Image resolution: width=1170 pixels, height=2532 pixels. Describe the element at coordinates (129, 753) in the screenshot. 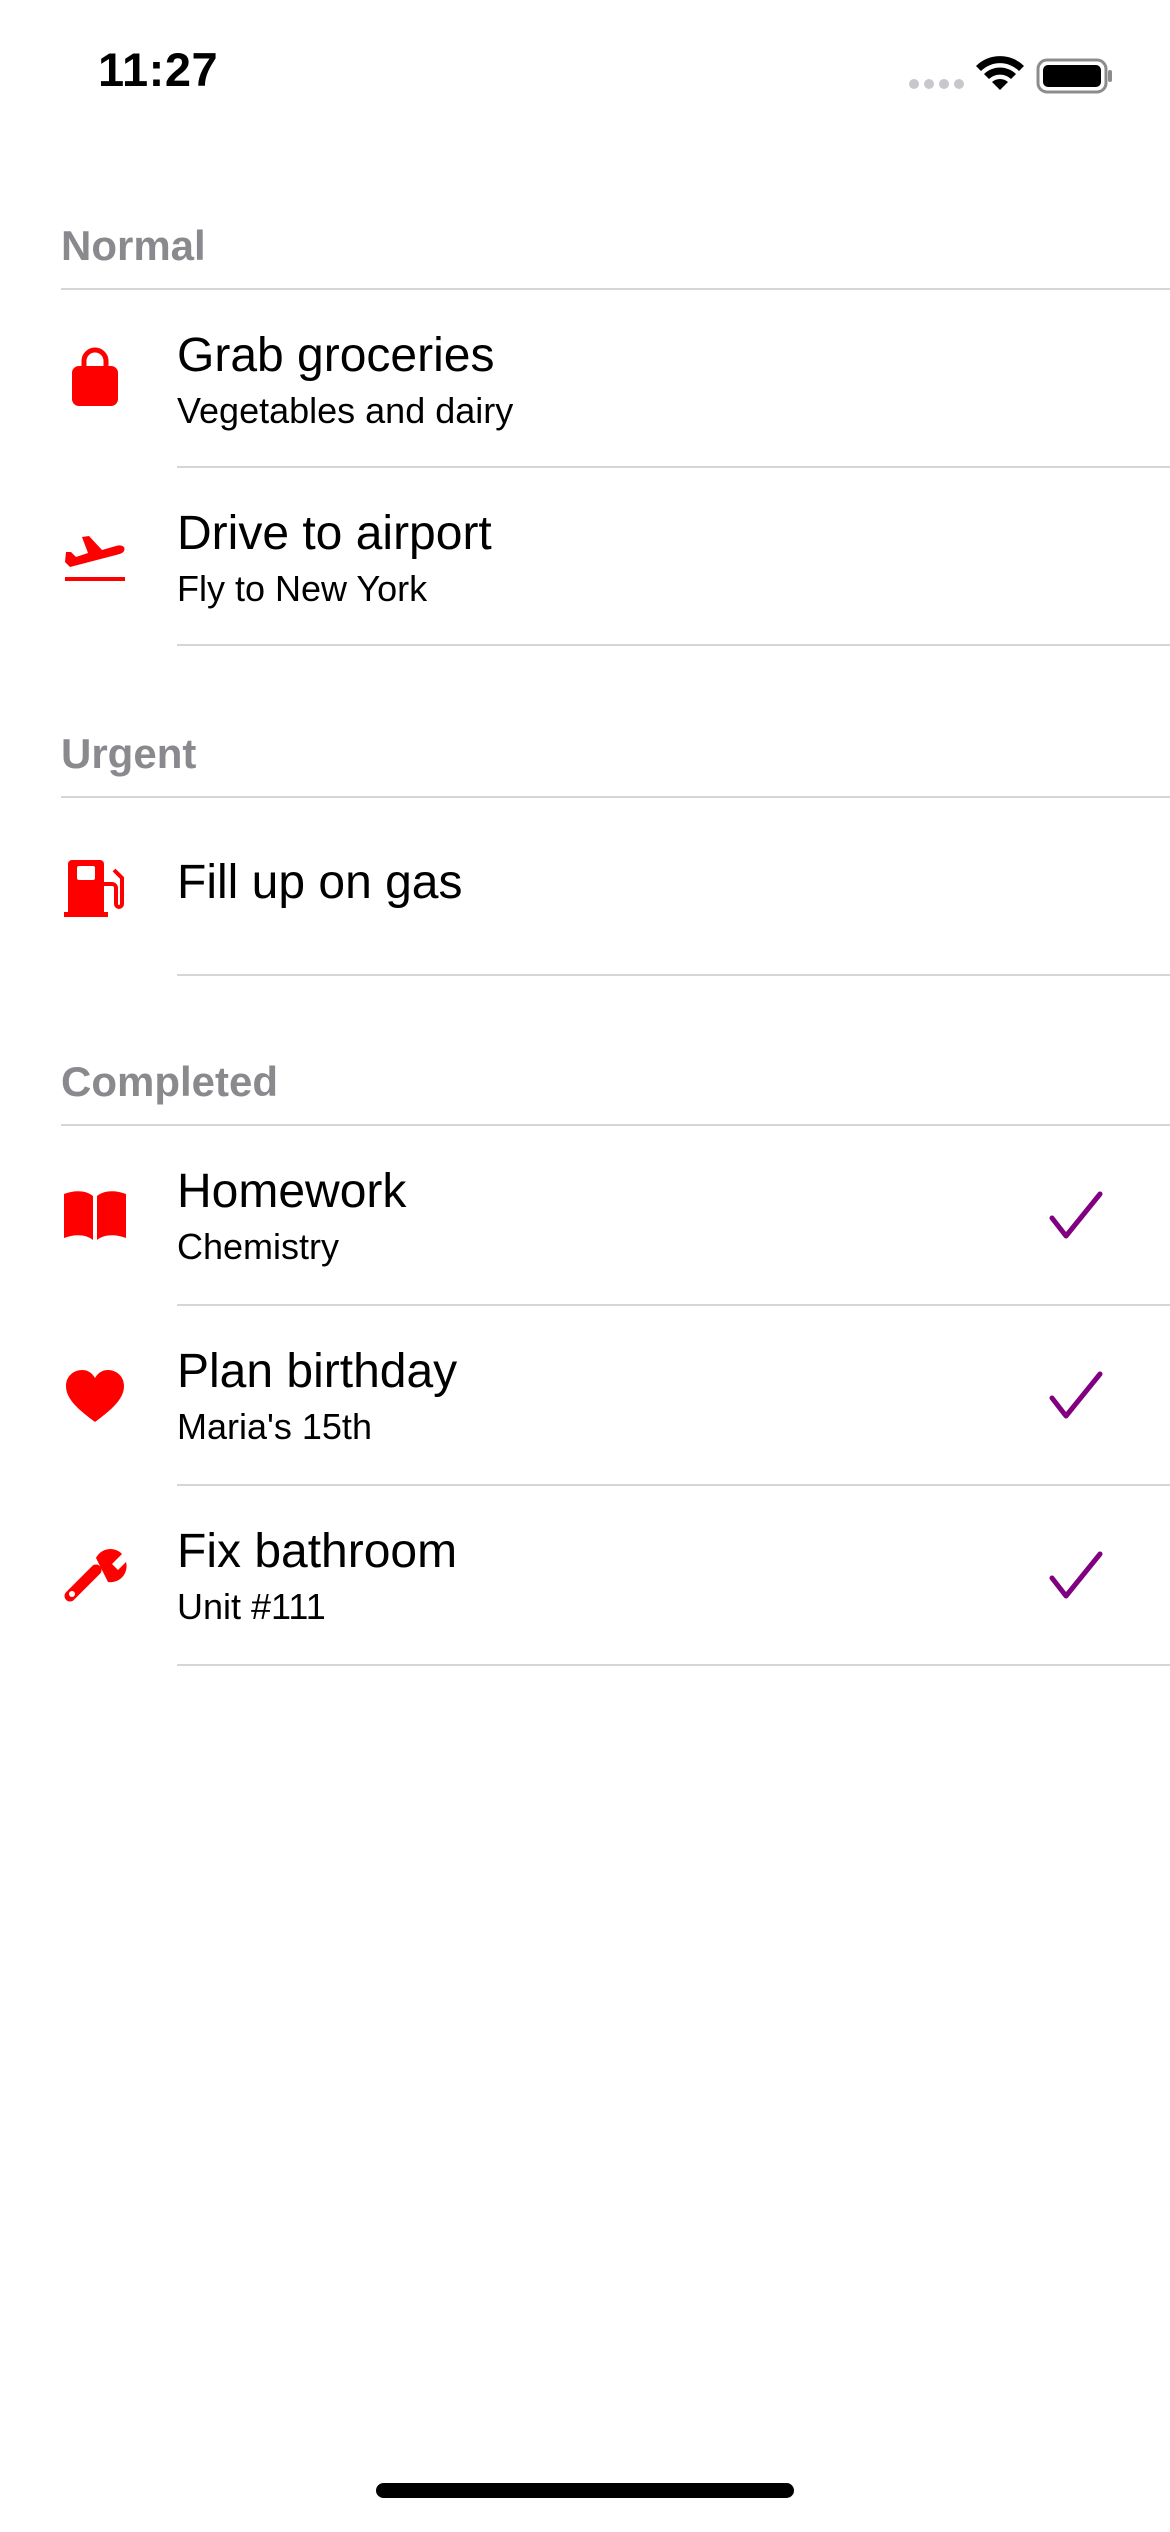

I see `section-header-urgent: Urgent` at that location.